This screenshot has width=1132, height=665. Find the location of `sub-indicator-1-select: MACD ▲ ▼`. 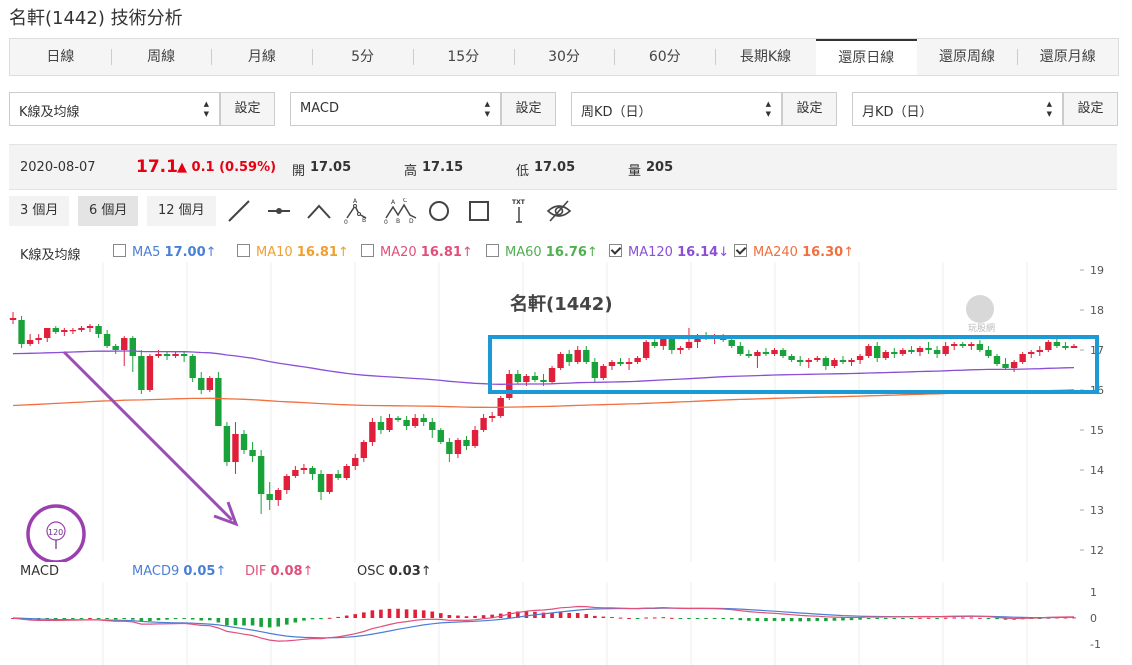

sub-indicator-1-select: MACD ▲ ▼ is located at coordinates (395, 109).